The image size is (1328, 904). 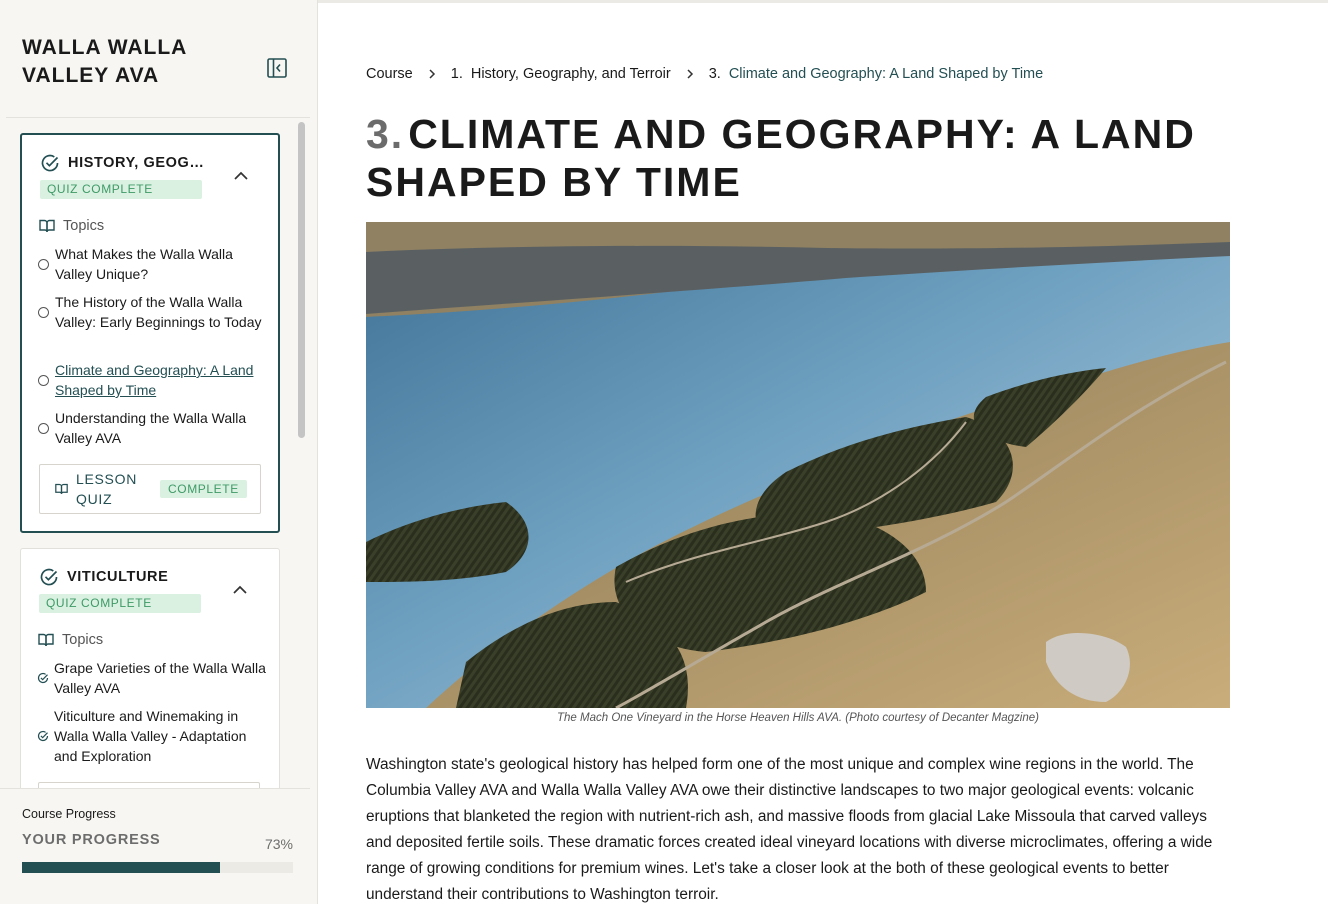 I want to click on progress-bar, so click(x=157, y=867).